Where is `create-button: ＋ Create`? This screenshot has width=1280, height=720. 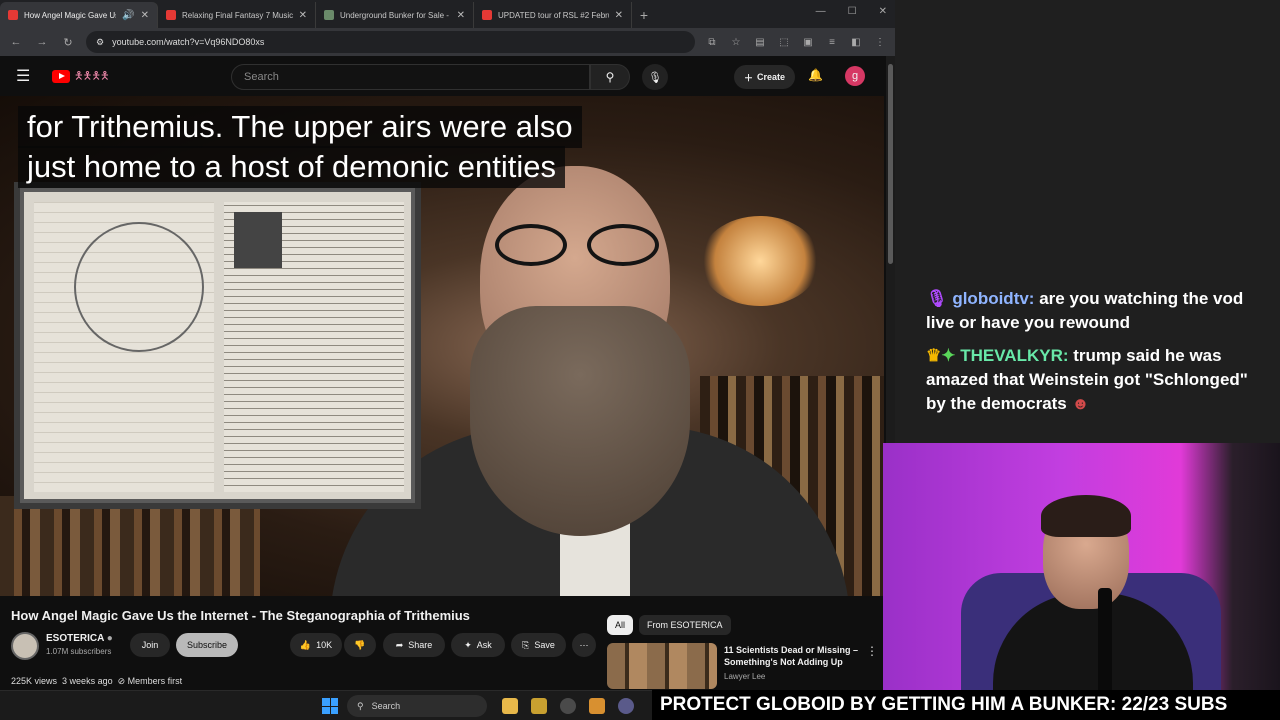
create-button: ＋ Create is located at coordinates (765, 77).